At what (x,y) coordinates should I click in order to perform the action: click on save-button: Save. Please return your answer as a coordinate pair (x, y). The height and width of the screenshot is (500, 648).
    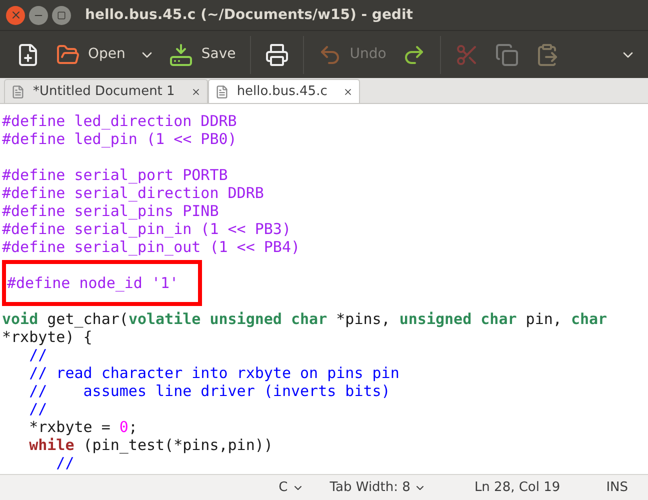
    Looking at the image, I should click on (202, 55).